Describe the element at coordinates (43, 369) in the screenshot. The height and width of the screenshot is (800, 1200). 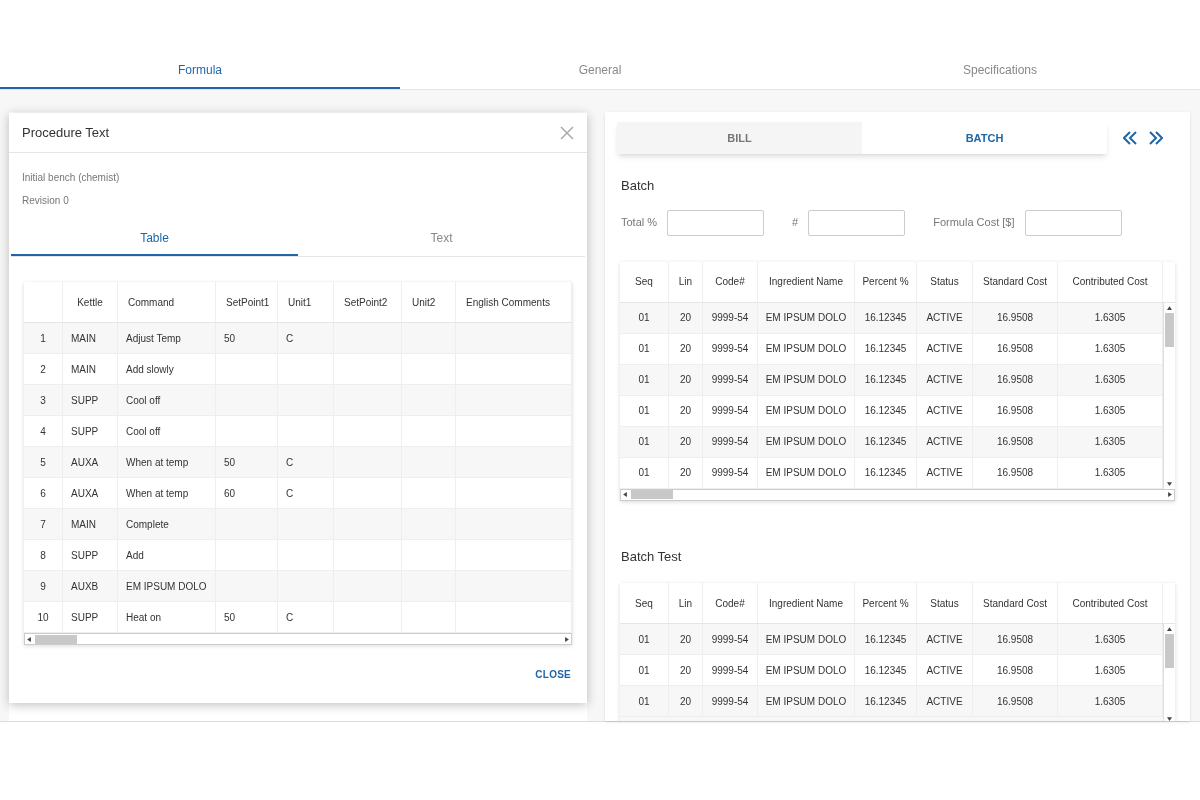
I see `table-cell: 2` at that location.